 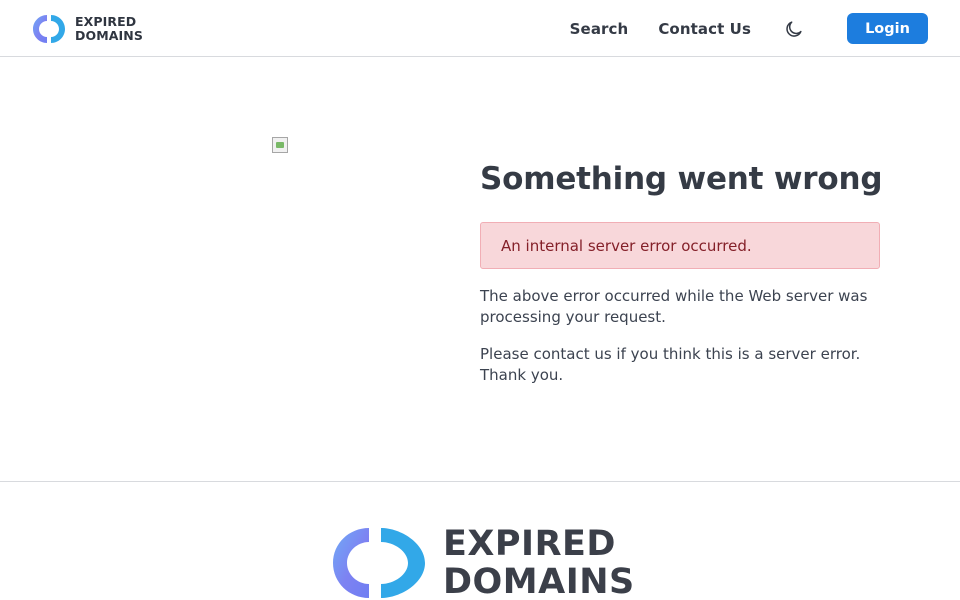 What do you see at coordinates (599, 29) in the screenshot?
I see `nav-search-link: Search` at bounding box center [599, 29].